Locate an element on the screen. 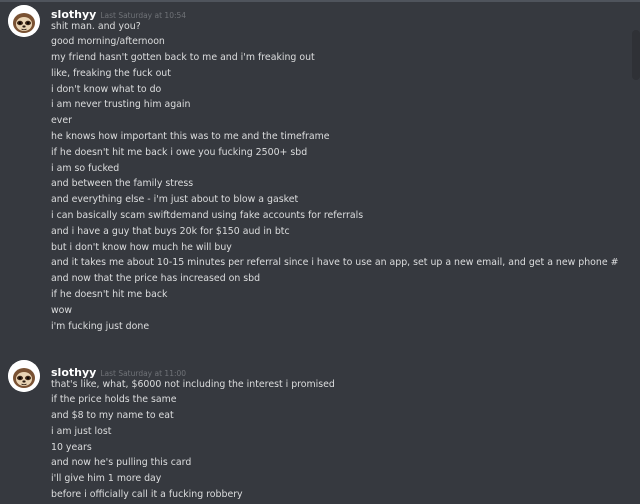  scrollbar-track is located at coordinates (636, 55).